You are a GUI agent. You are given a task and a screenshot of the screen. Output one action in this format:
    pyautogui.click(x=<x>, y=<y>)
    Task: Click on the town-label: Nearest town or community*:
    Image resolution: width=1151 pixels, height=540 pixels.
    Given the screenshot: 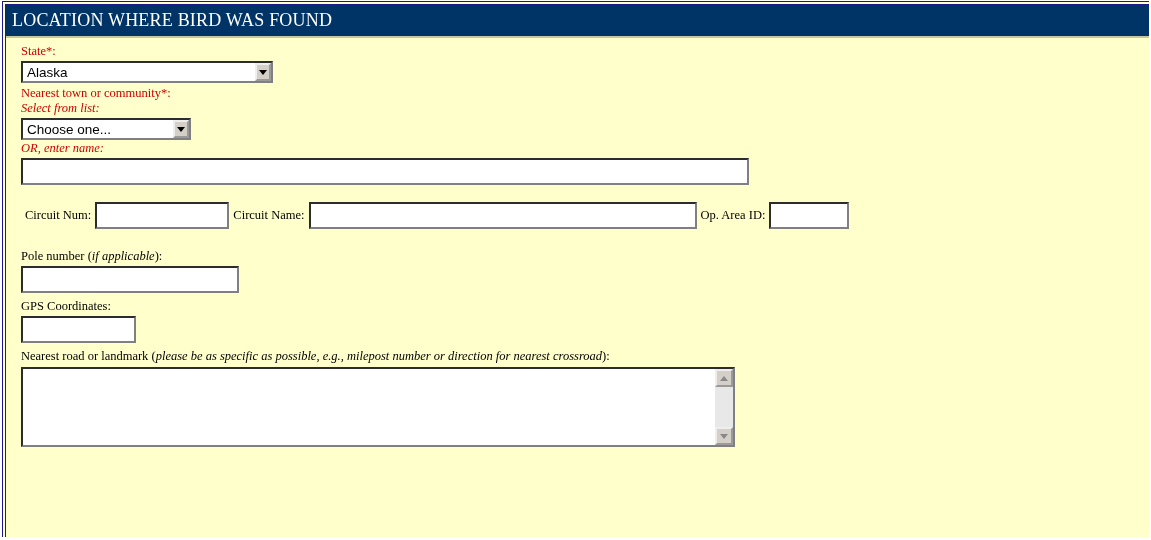 What is the action you would take?
    pyautogui.click(x=96, y=93)
    